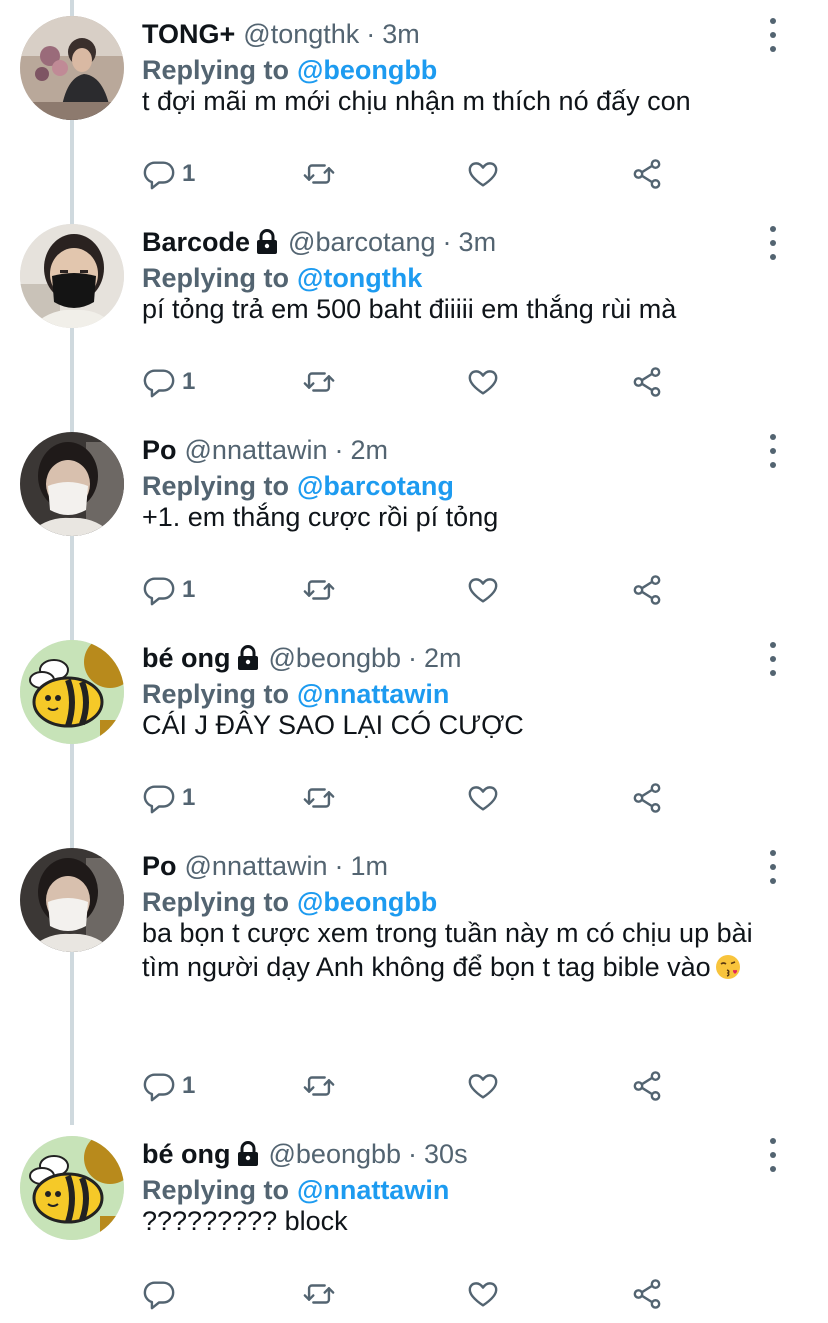 The height and width of the screenshot is (1323, 828). I want to click on tweet-text: CÁI J ĐÂY SAO LẠI CÓ CƯỢC, so click(467, 725).